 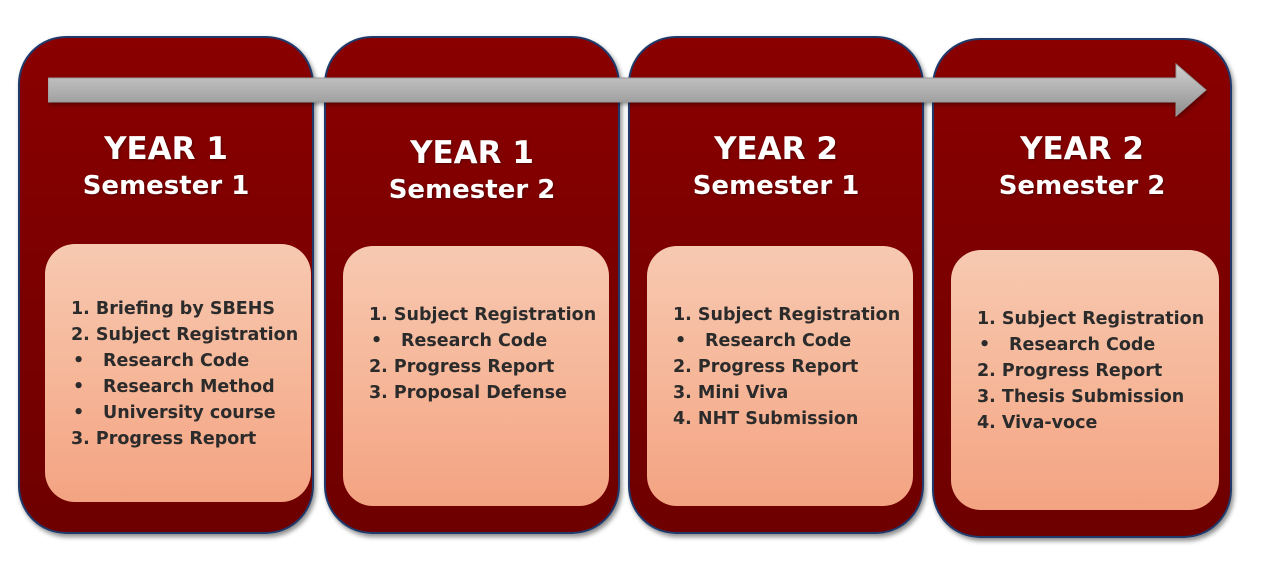 I want to click on list-item: 3. Progress Report, so click(x=164, y=439).